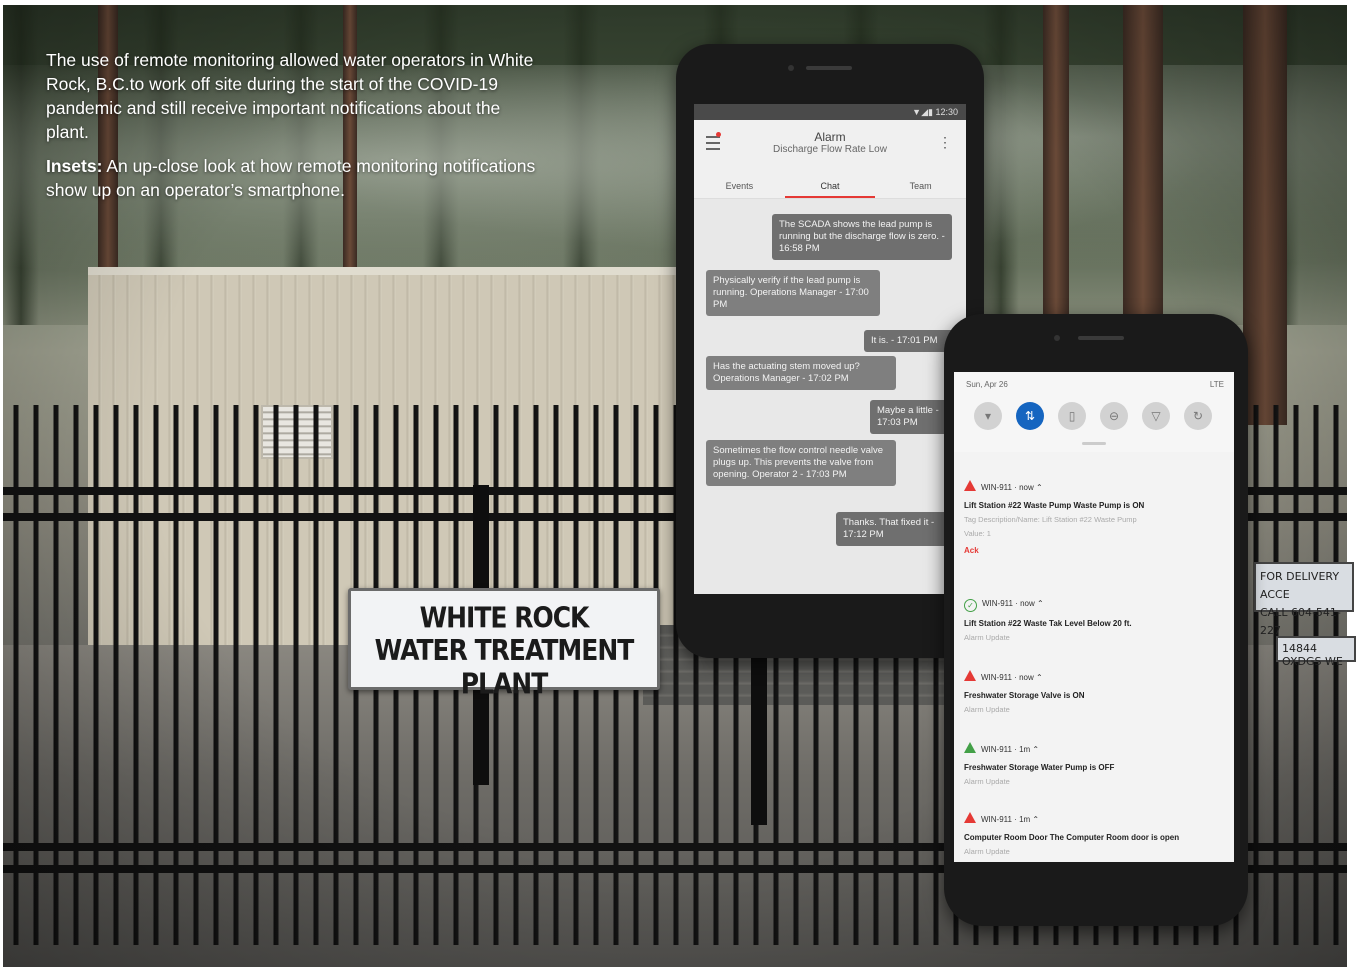 This screenshot has height=969, width=1356. Describe the element at coordinates (1024, 695) in the screenshot. I see `notification-title: Freshwater Storage Valve is ON` at that location.